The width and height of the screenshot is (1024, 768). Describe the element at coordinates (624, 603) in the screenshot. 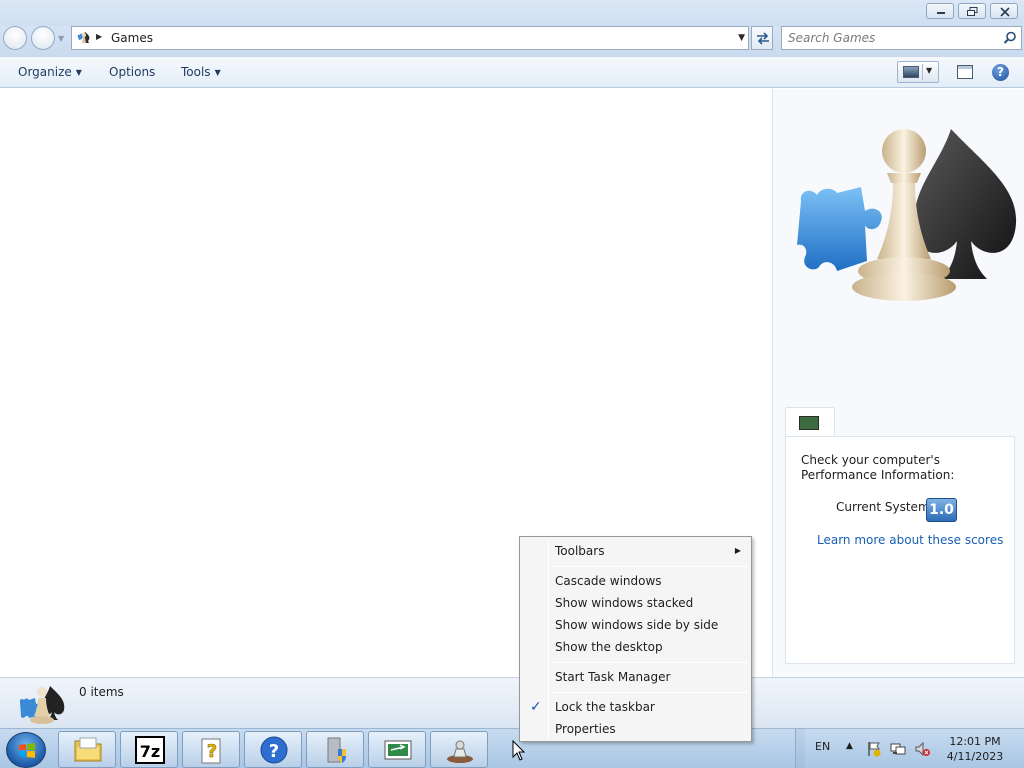

I see `menu-item-label: Show windows stacked` at that location.